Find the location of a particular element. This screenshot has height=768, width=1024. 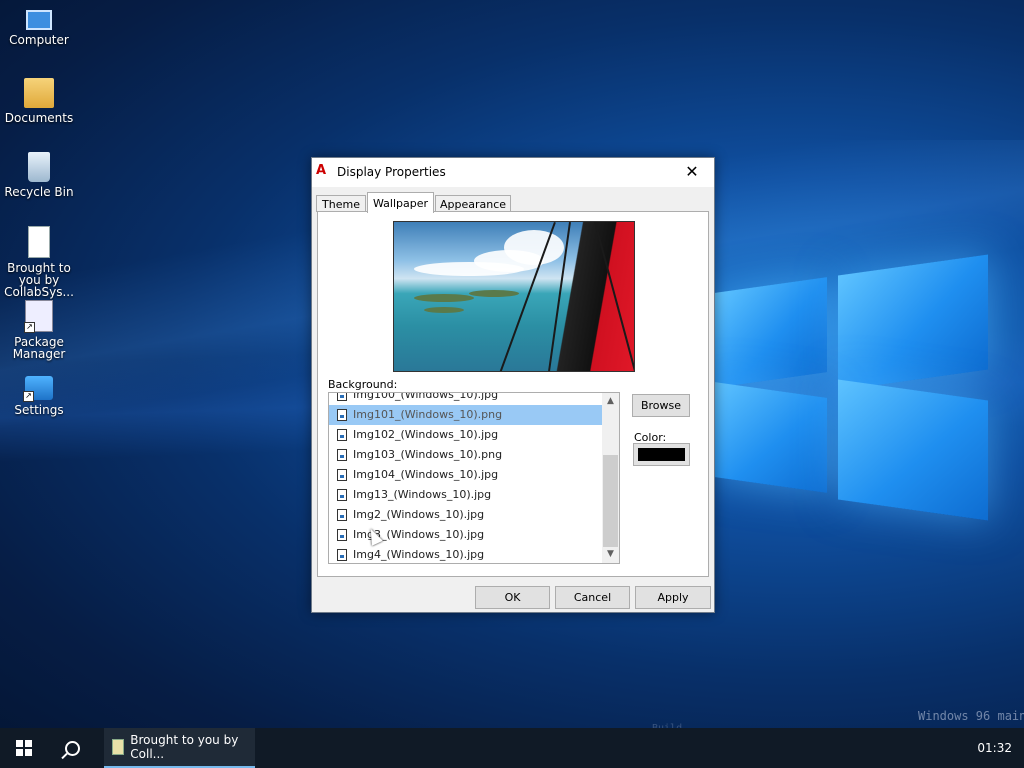

windows-logo-icon is located at coordinates (24, 748).